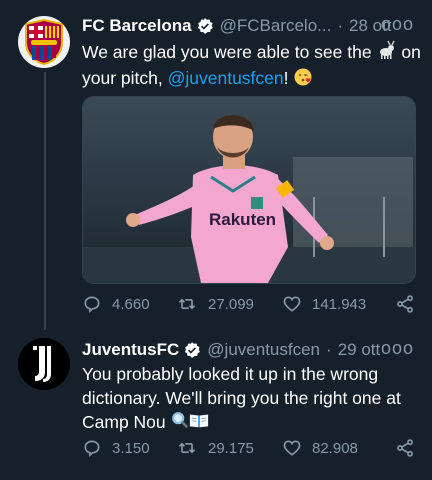 Image resolution: width=432 pixels, height=480 pixels. Describe the element at coordinates (137, 26) in the screenshot. I see `author-name: FC Barcelona` at that location.